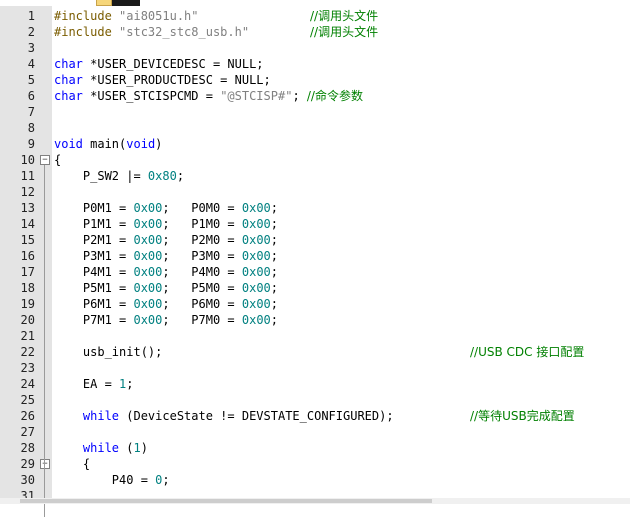 This screenshot has height=517, width=630. Describe the element at coordinates (31, 48) in the screenshot. I see `line-number: 3` at that location.